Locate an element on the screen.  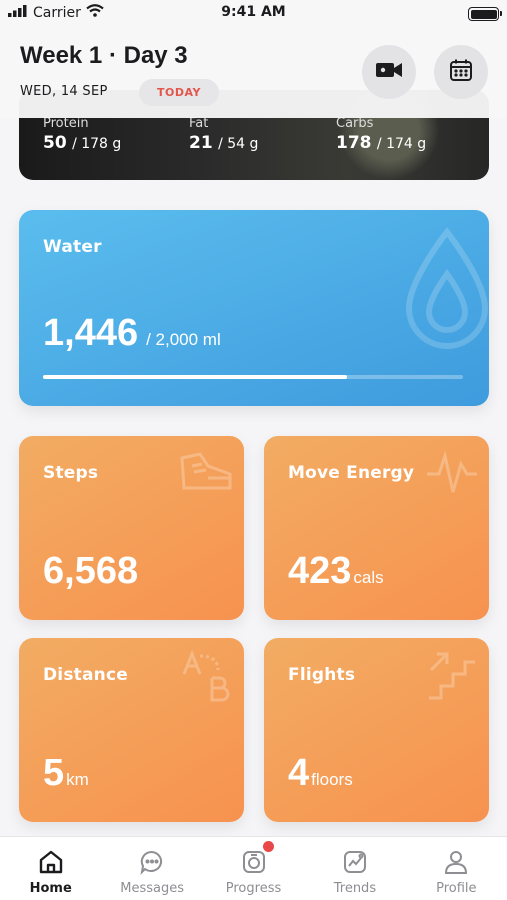
tab-messages-label: Messages is located at coordinates (152, 888).